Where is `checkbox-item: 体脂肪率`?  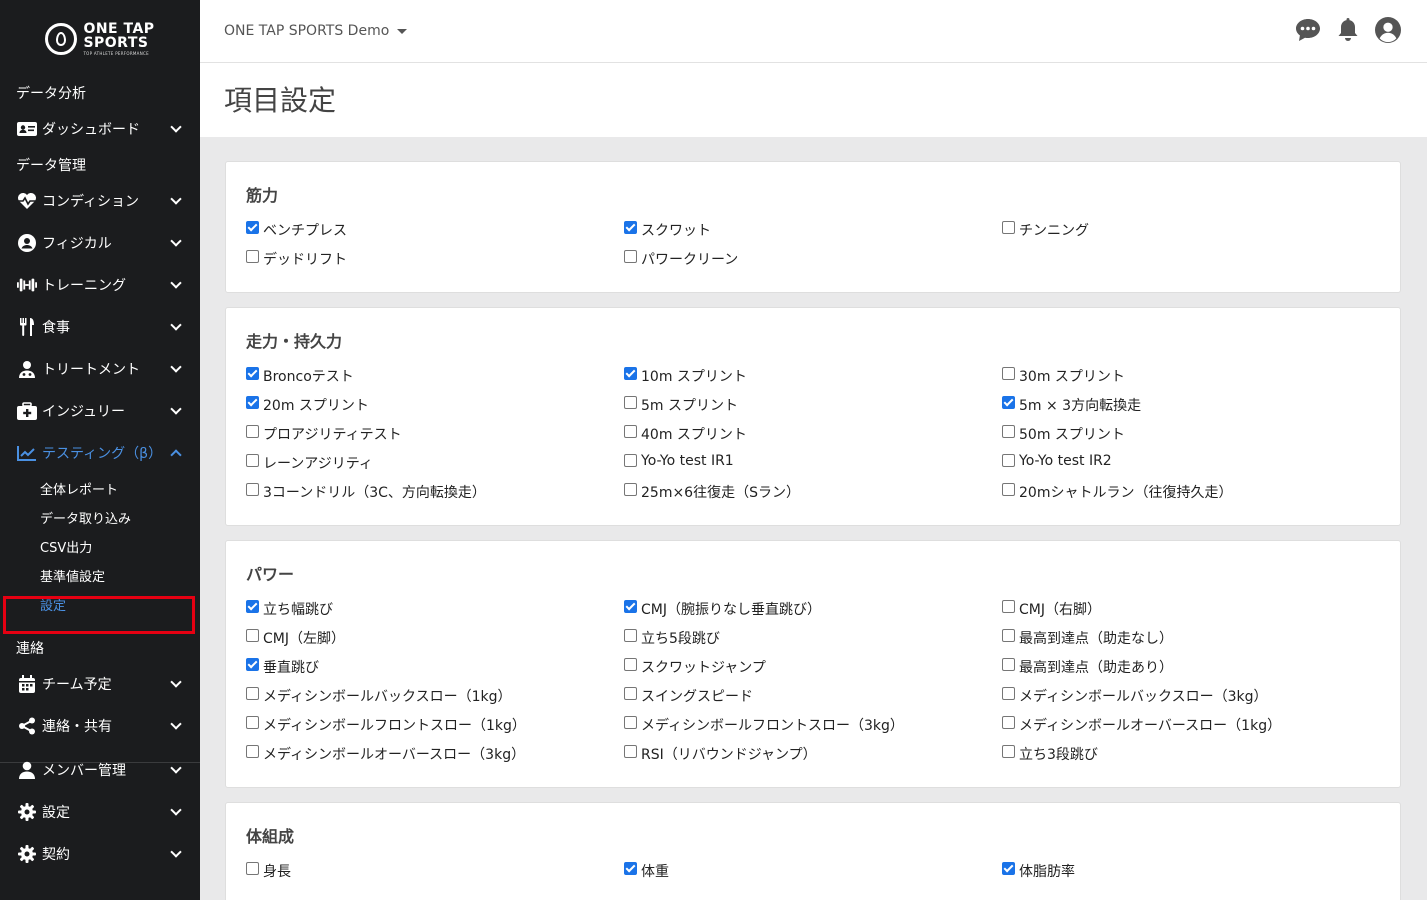
checkbox-item: 体脂肪率 is located at coordinates (1191, 875).